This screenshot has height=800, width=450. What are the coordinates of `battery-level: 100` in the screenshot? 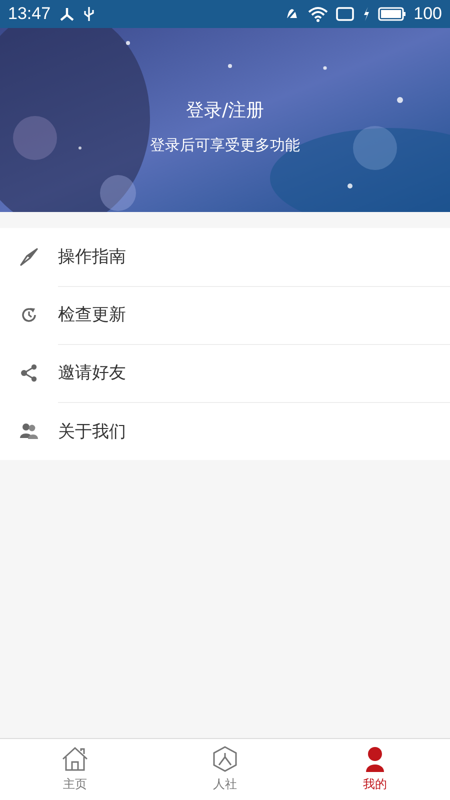 It's located at (428, 14).